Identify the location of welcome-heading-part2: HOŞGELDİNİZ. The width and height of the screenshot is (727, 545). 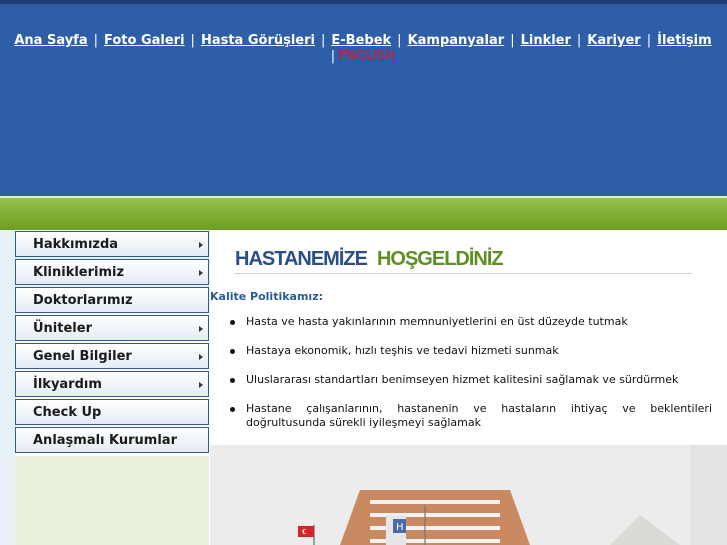
(440, 259).